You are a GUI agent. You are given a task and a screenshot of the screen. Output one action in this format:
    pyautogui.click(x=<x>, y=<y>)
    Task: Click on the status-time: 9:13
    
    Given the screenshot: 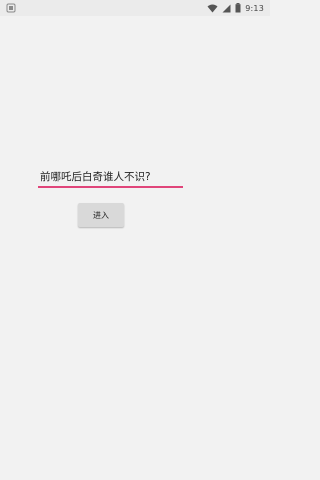 What is the action you would take?
    pyautogui.click(x=254, y=8)
    